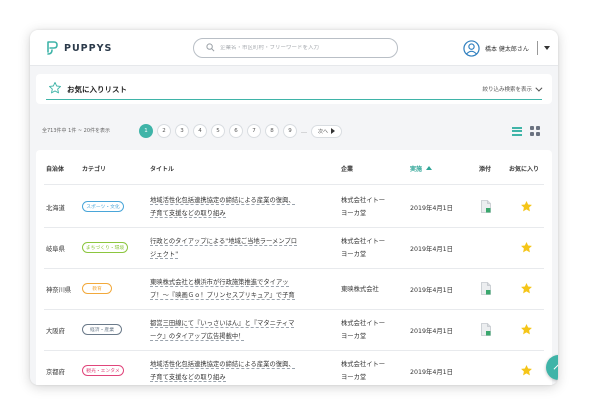 The width and height of the screenshot is (590, 413). I want to click on pagination-bar: 全713件中 1件 ~ 20件を表示 1 2 3 4 5 6 7 8 9 … 次へ, so click(298, 131).